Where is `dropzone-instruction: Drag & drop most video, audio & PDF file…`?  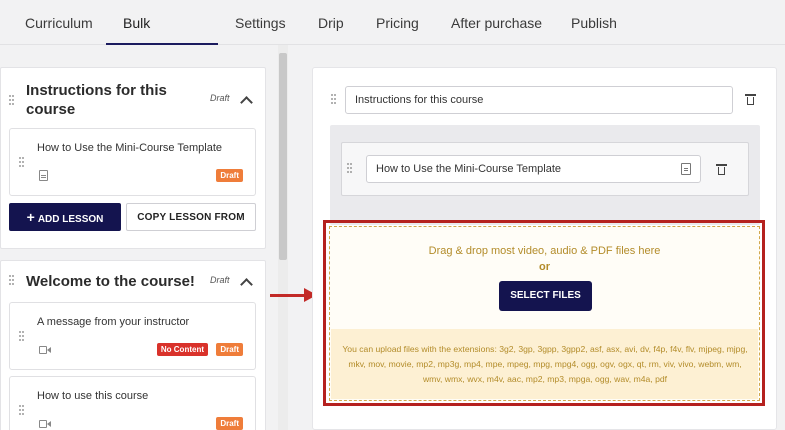 dropzone-instruction: Drag & drop most video, audio & PDF file… is located at coordinates (544, 251).